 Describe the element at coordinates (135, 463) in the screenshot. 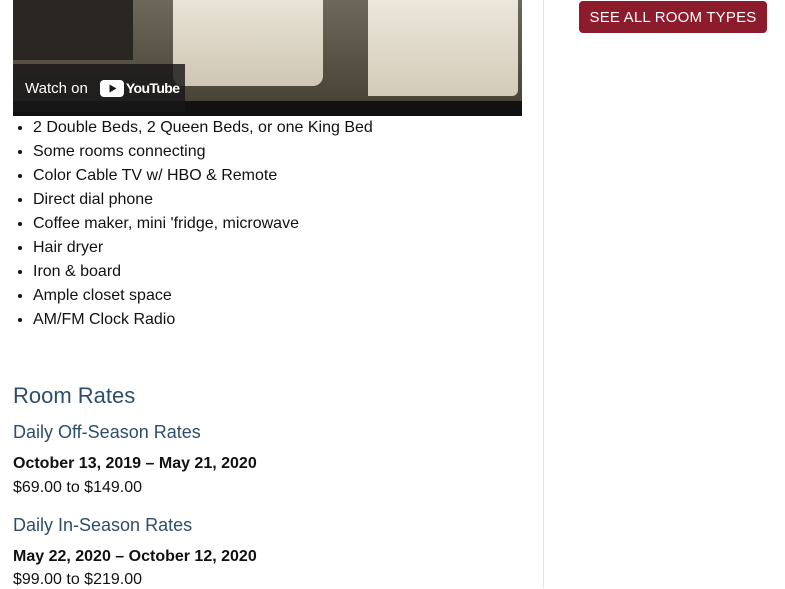

I see `off-season-dates: October 13, 2019 – May 21, 2020` at that location.